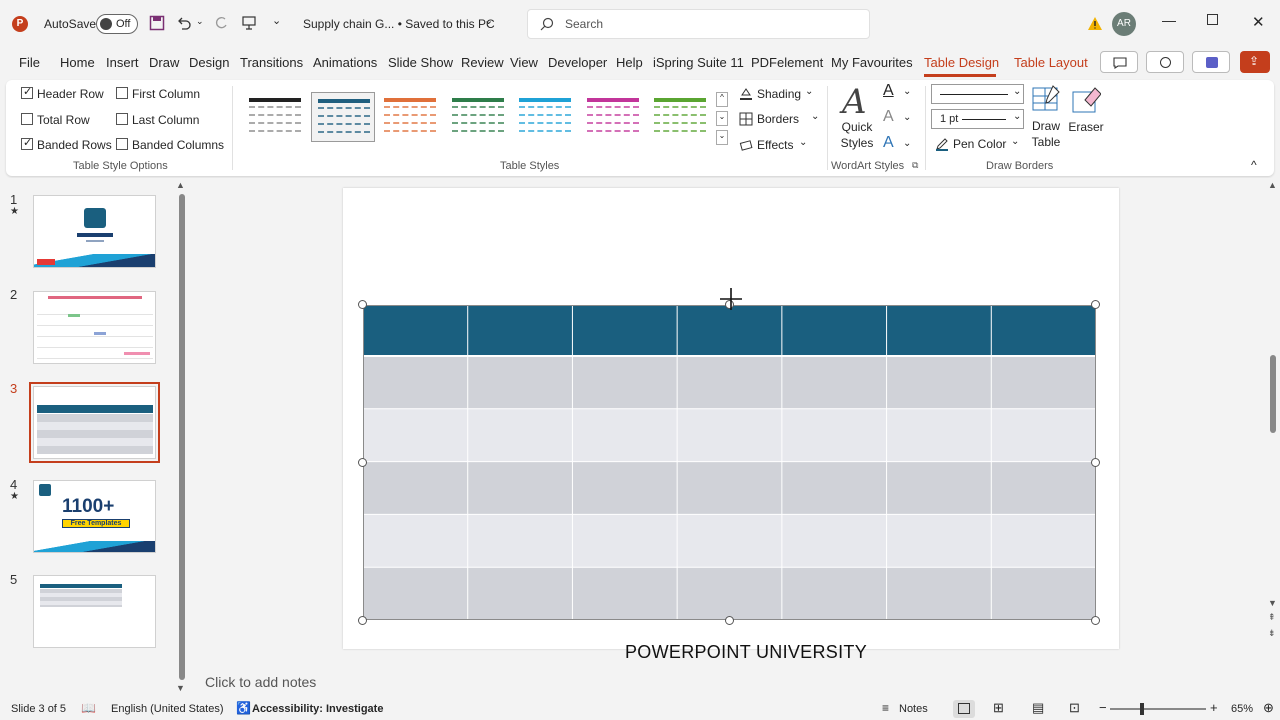  I want to click on record-button, so click(1165, 62).